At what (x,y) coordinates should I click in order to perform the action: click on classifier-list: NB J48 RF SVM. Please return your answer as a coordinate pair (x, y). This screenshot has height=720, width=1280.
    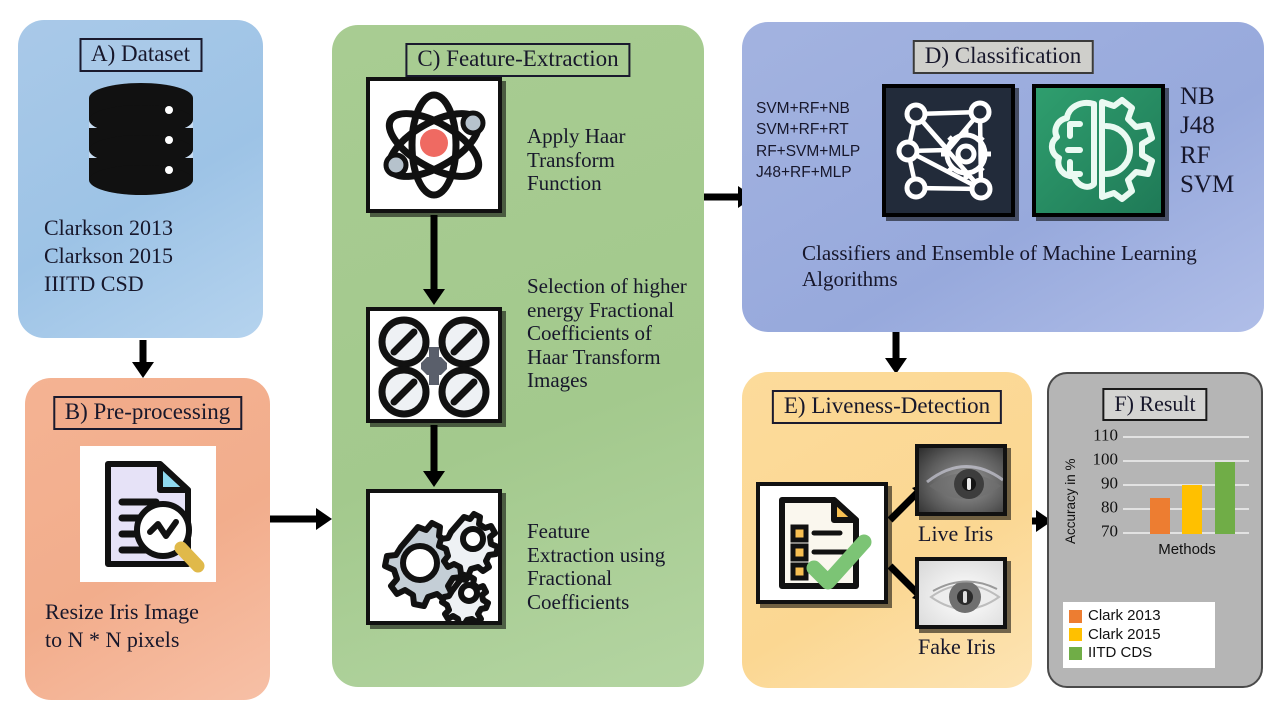
    Looking at the image, I should click on (1207, 140).